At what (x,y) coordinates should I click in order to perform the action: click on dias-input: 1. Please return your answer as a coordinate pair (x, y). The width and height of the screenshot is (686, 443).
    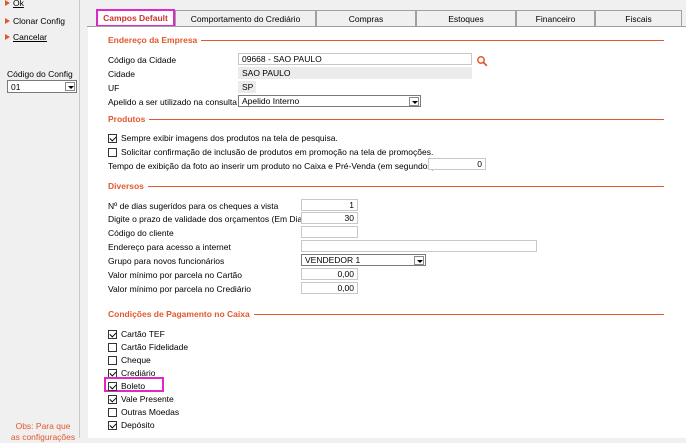
    Looking at the image, I should click on (329, 205).